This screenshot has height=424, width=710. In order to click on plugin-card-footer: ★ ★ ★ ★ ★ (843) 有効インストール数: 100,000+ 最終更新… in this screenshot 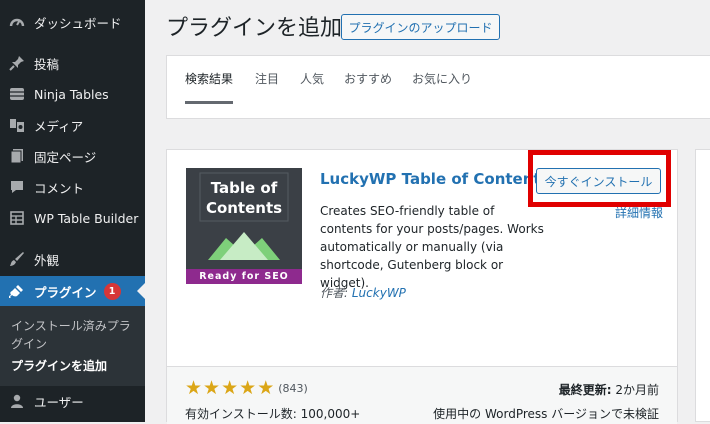, I will do `click(422, 395)`.